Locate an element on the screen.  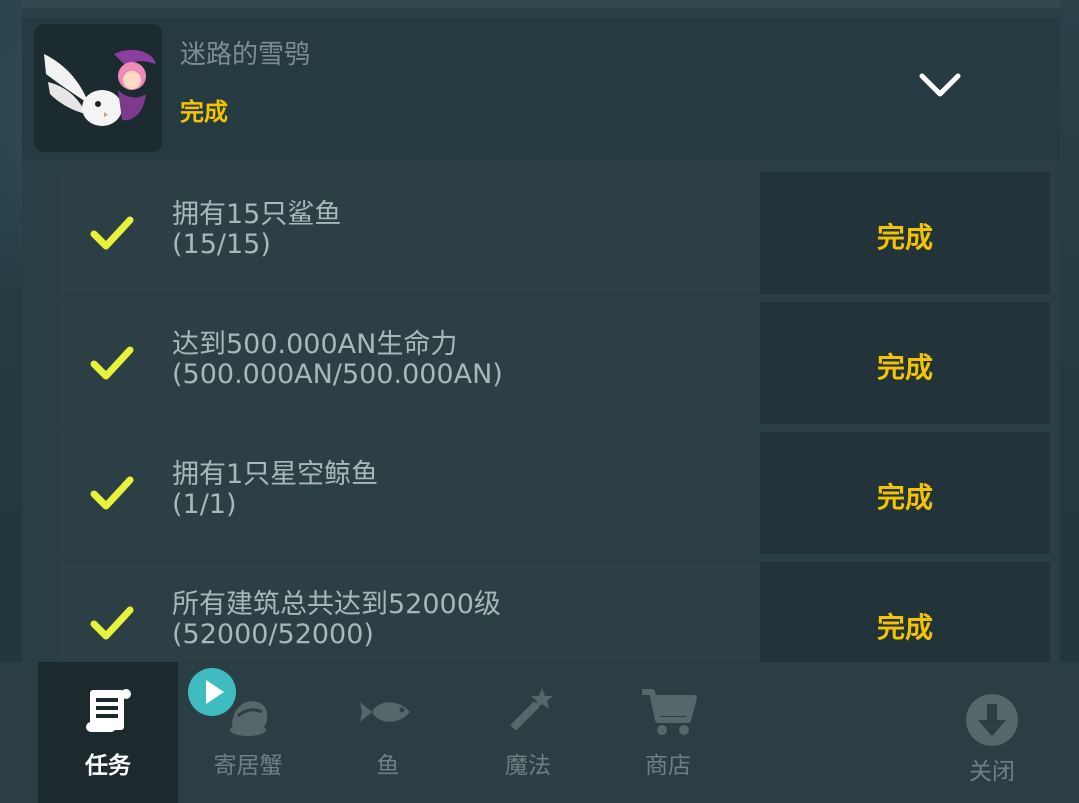
tab-quests: 任务 is located at coordinates (108, 732).